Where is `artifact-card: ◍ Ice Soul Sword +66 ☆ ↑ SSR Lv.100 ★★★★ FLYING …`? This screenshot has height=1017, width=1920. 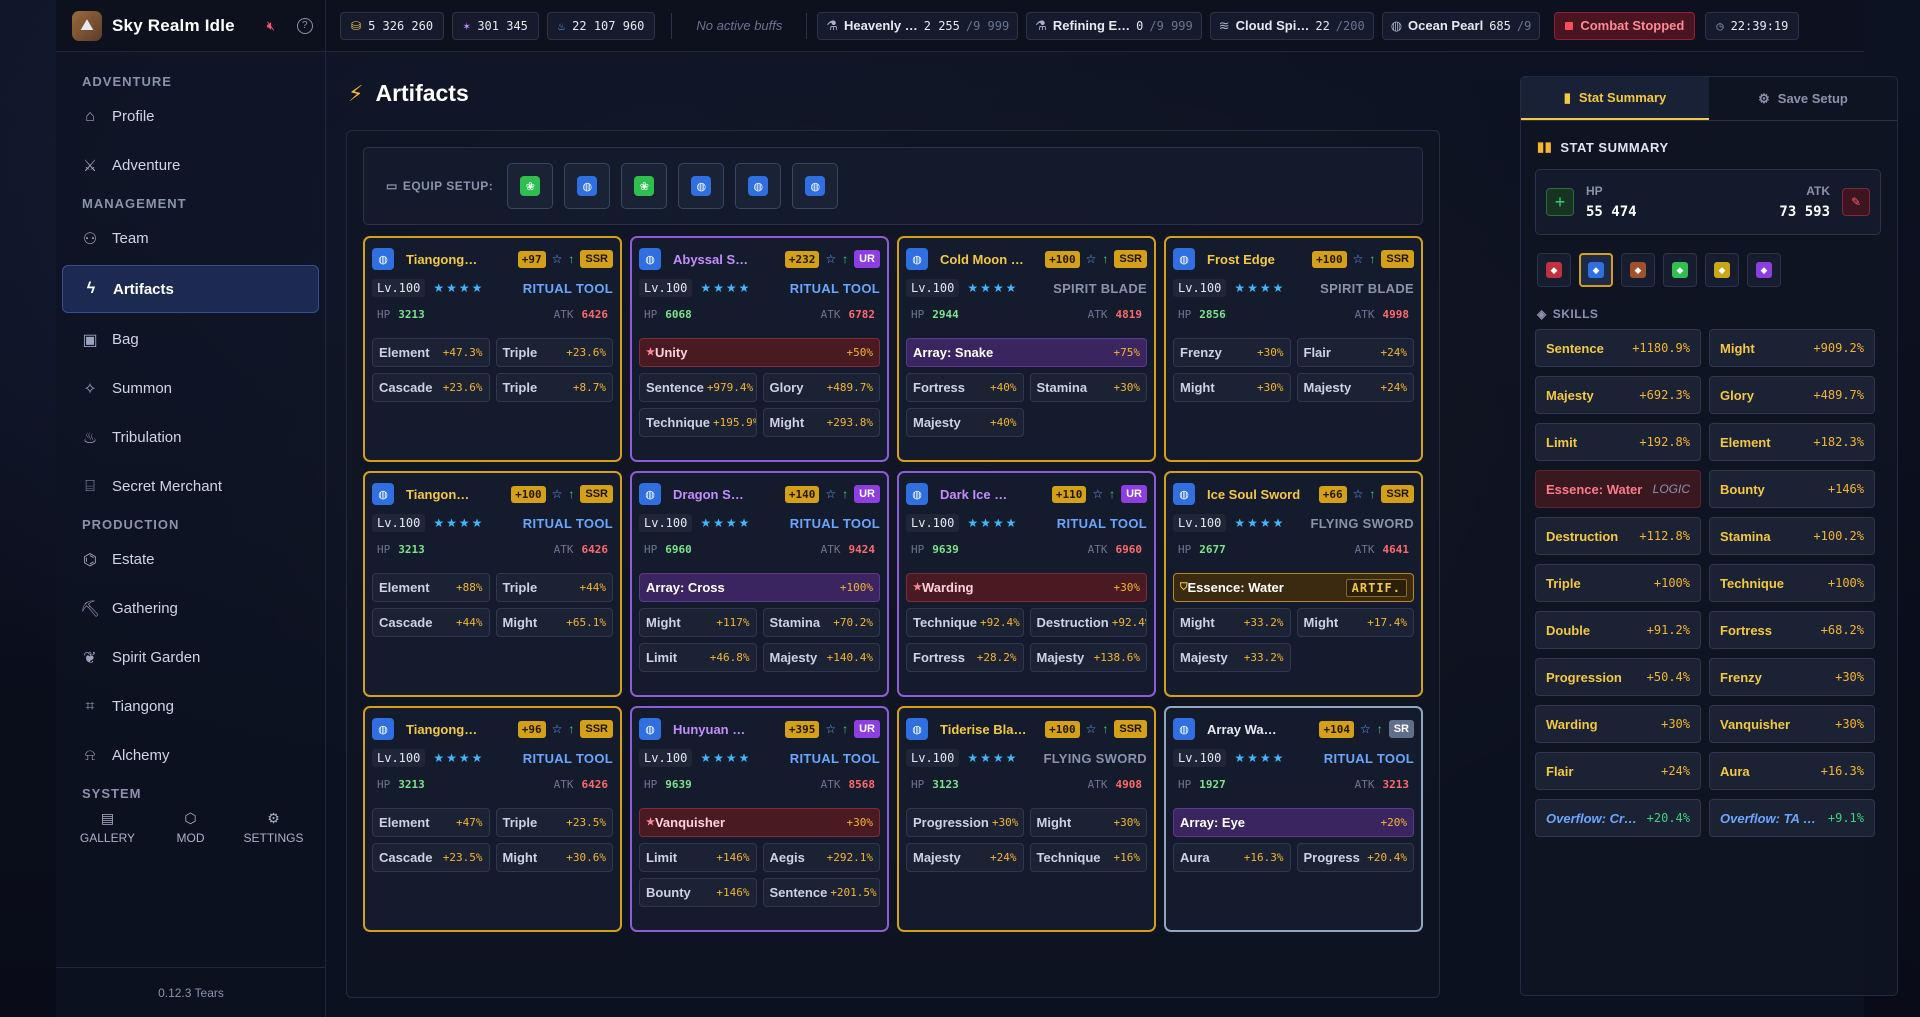 artifact-card: ◍ Ice Soul Sword +66 ☆ ↑ SSR Lv.100 ★★★★ FLYING … is located at coordinates (1293, 584).